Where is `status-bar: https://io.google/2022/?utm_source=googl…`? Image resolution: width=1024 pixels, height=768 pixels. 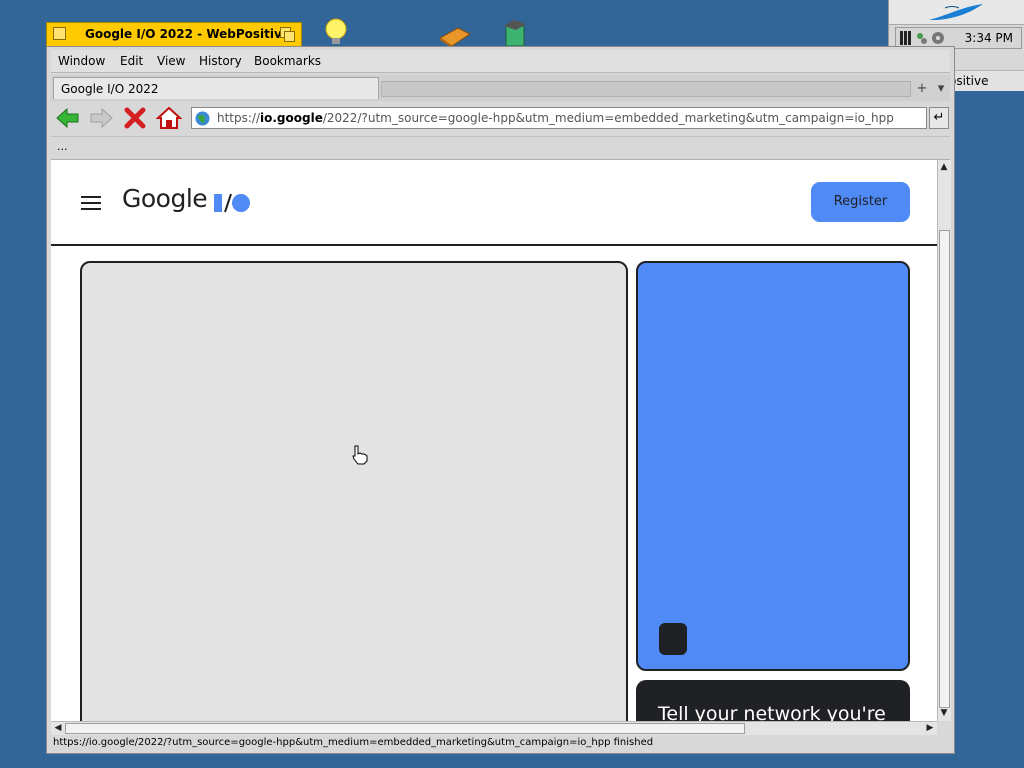
status-bar: https://io.google/2022/?utm_source=googl… is located at coordinates (500, 744).